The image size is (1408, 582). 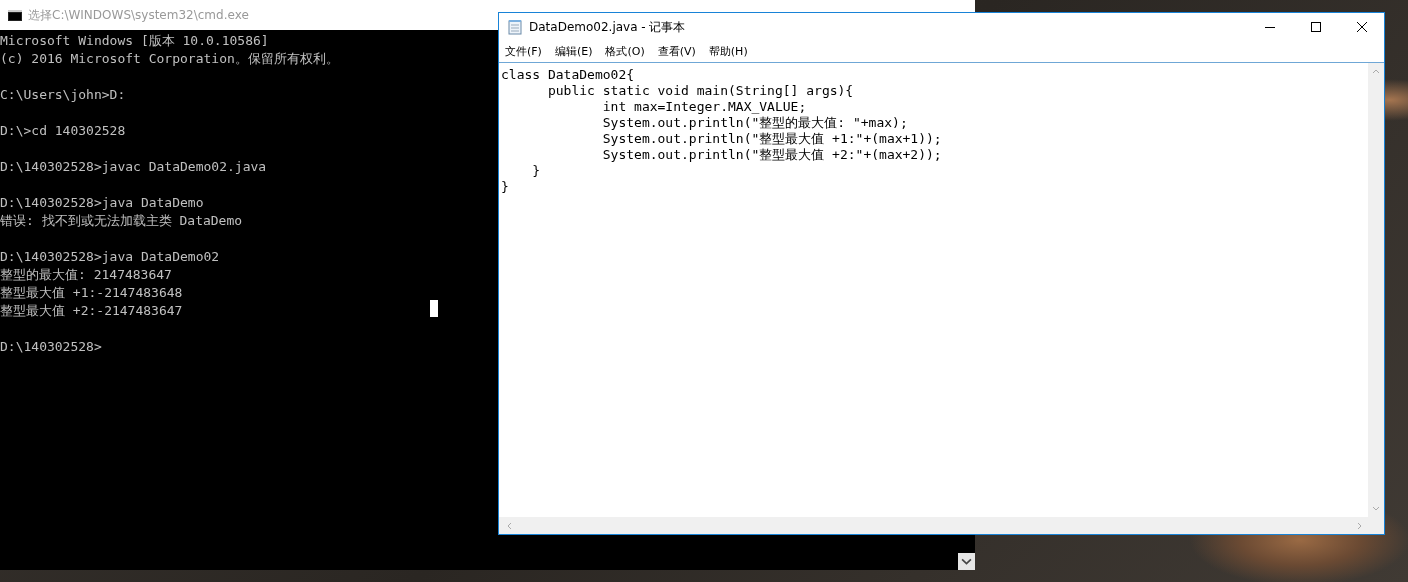 I want to click on console-line: D:\140302528>, so click(x=51, y=347).